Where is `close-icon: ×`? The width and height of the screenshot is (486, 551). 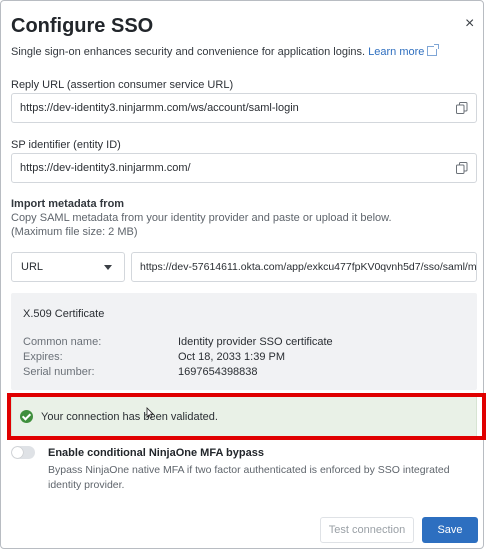
close-icon: × is located at coordinates (469, 24).